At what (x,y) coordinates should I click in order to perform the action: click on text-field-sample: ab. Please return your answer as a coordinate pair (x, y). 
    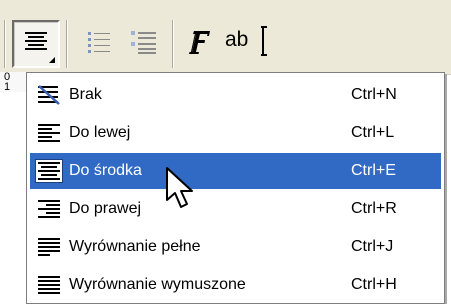
    Looking at the image, I should click on (236, 40).